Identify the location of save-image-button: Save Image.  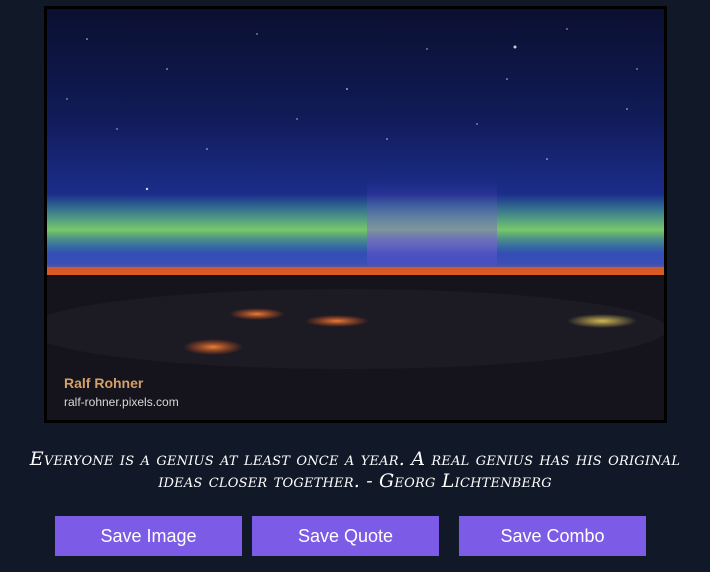
(148, 536).